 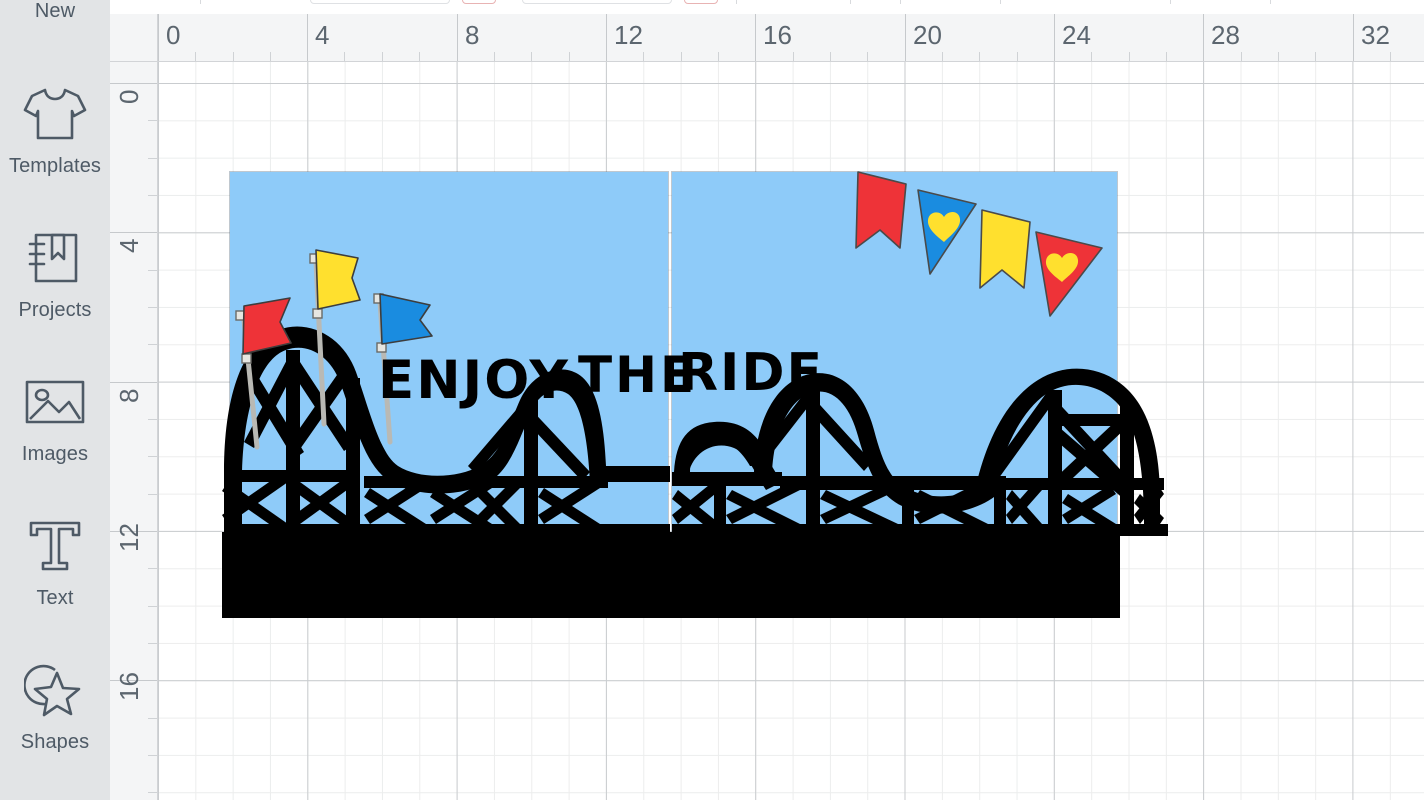 What do you see at coordinates (472, 35) in the screenshot?
I see `ruler-h-label: 8` at bounding box center [472, 35].